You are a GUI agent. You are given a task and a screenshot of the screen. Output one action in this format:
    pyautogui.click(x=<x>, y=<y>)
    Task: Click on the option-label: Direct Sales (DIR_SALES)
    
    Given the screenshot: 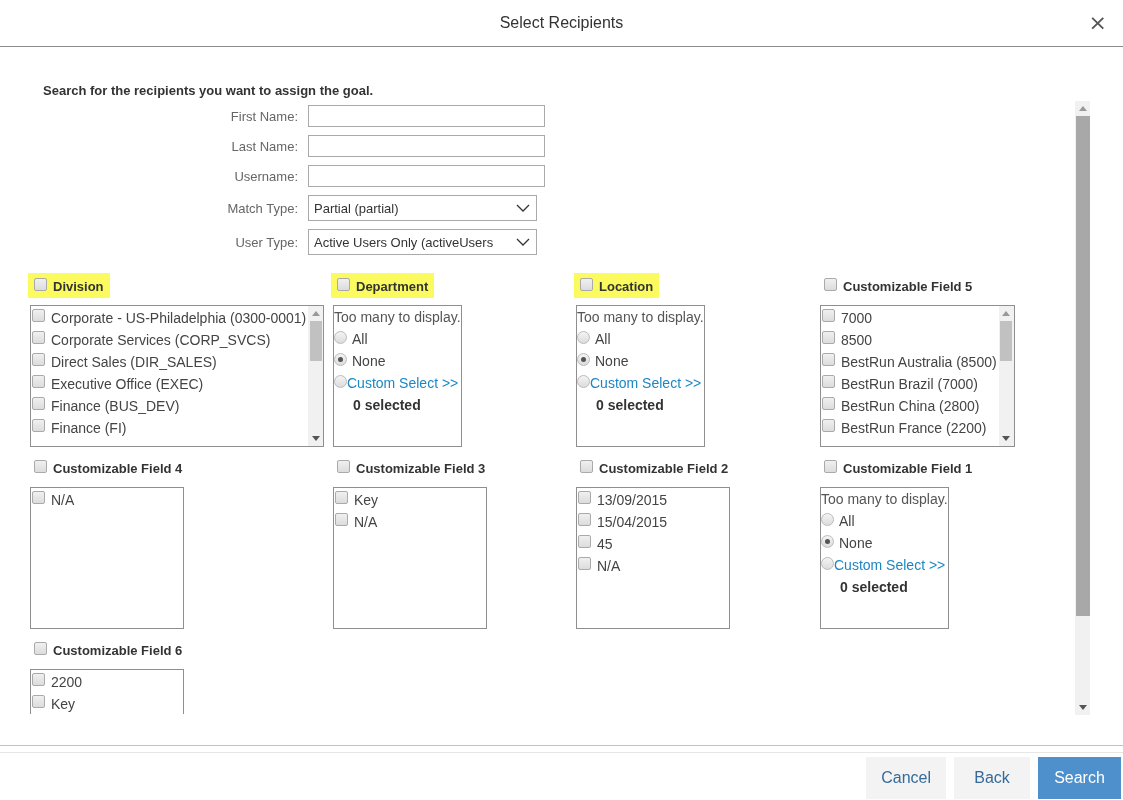 What is the action you would take?
    pyautogui.click(x=134, y=362)
    